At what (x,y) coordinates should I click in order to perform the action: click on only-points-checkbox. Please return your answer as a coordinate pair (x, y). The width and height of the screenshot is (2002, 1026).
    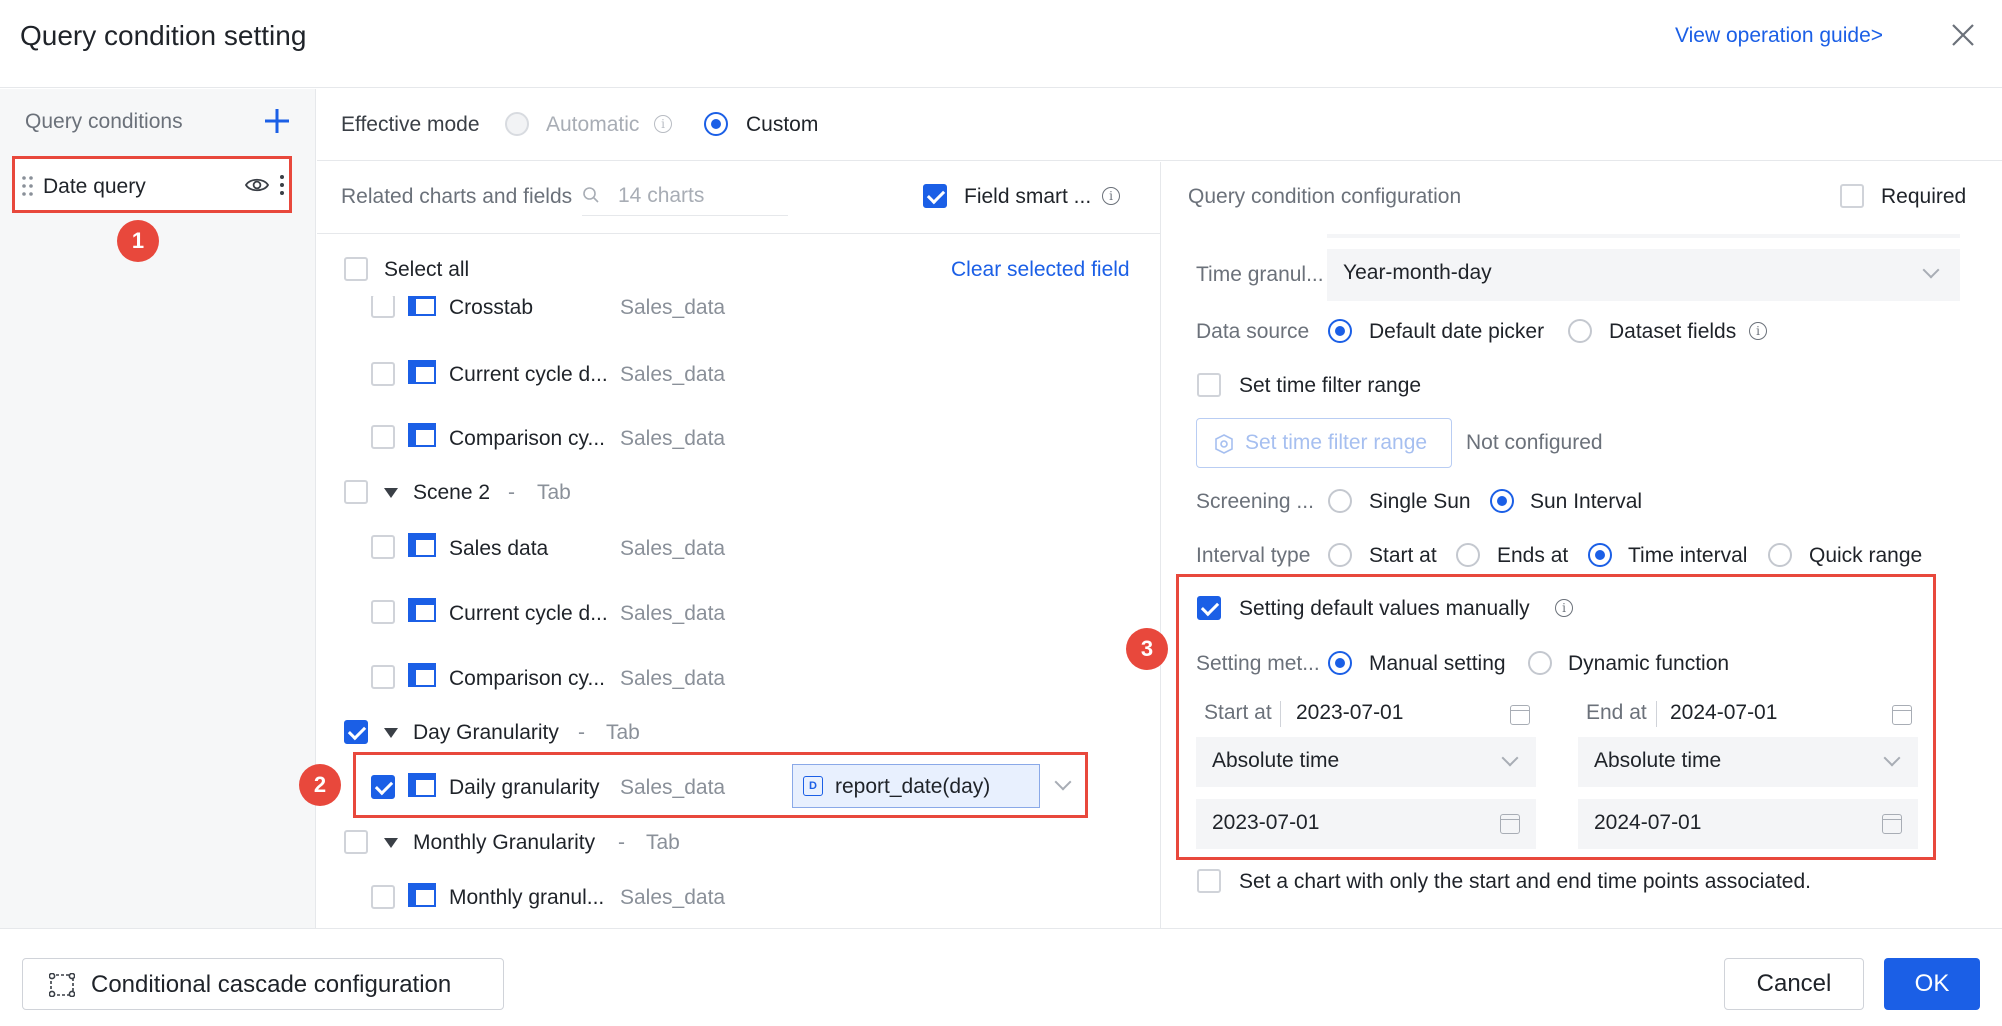
    Looking at the image, I should click on (1209, 881).